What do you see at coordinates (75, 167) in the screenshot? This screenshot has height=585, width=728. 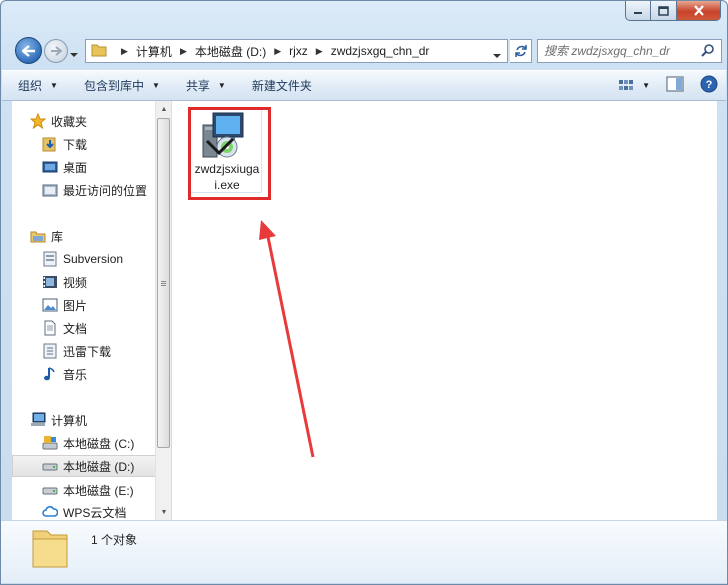 I see `sidebar-item-label: 桌面` at bounding box center [75, 167].